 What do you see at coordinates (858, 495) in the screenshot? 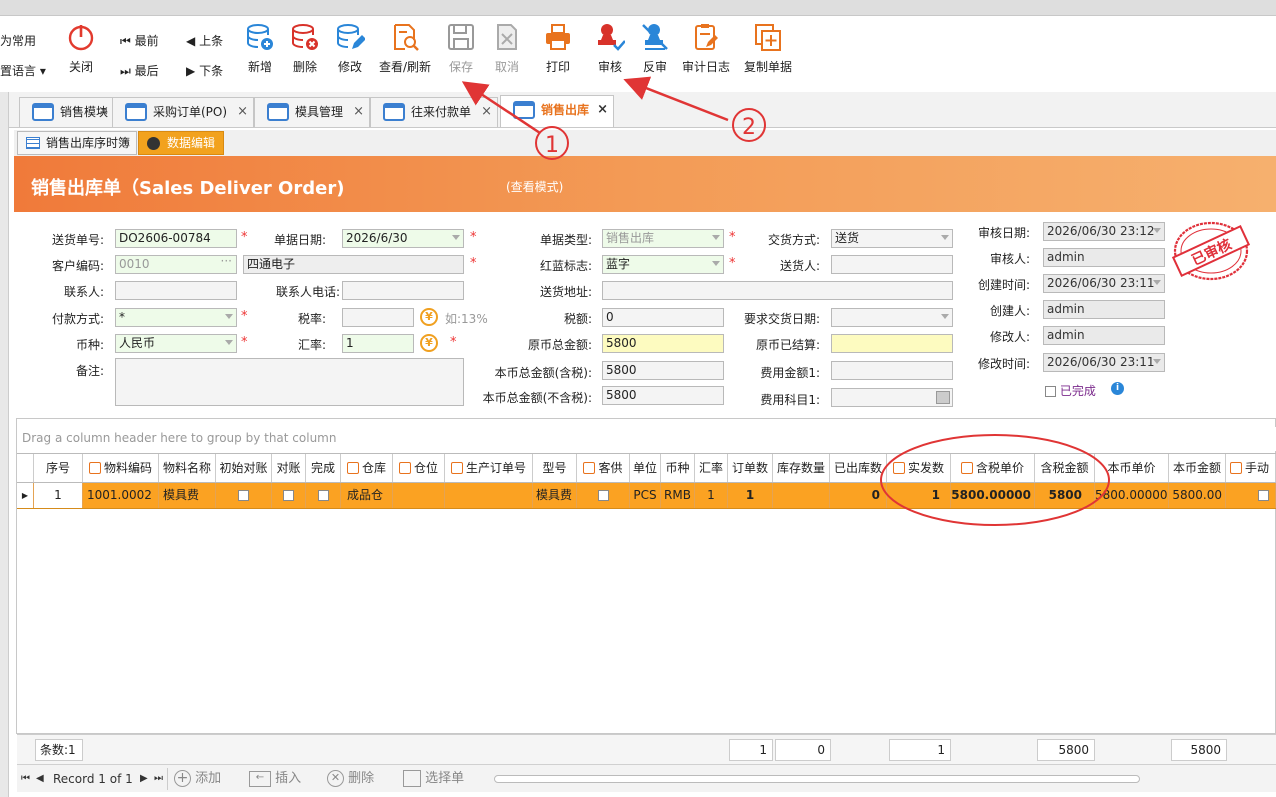
I see `cell-shipped-qty: 0` at bounding box center [858, 495].